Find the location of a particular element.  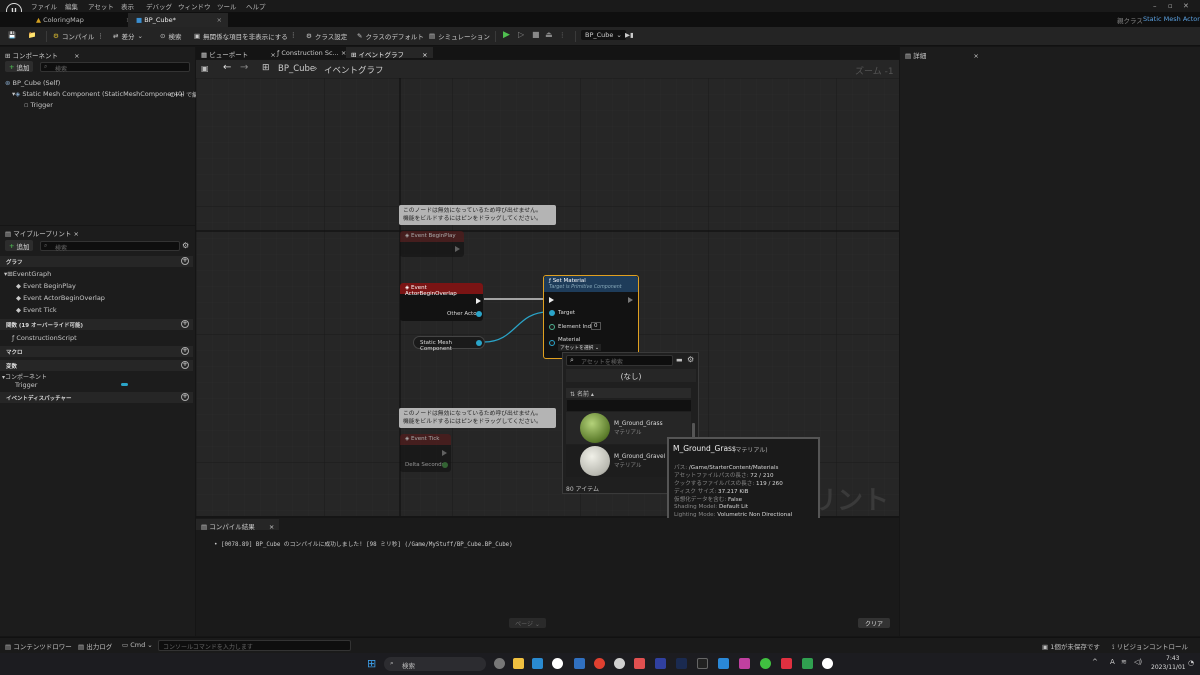

output-log-button: ▤ 出力ログ is located at coordinates (95, 646).